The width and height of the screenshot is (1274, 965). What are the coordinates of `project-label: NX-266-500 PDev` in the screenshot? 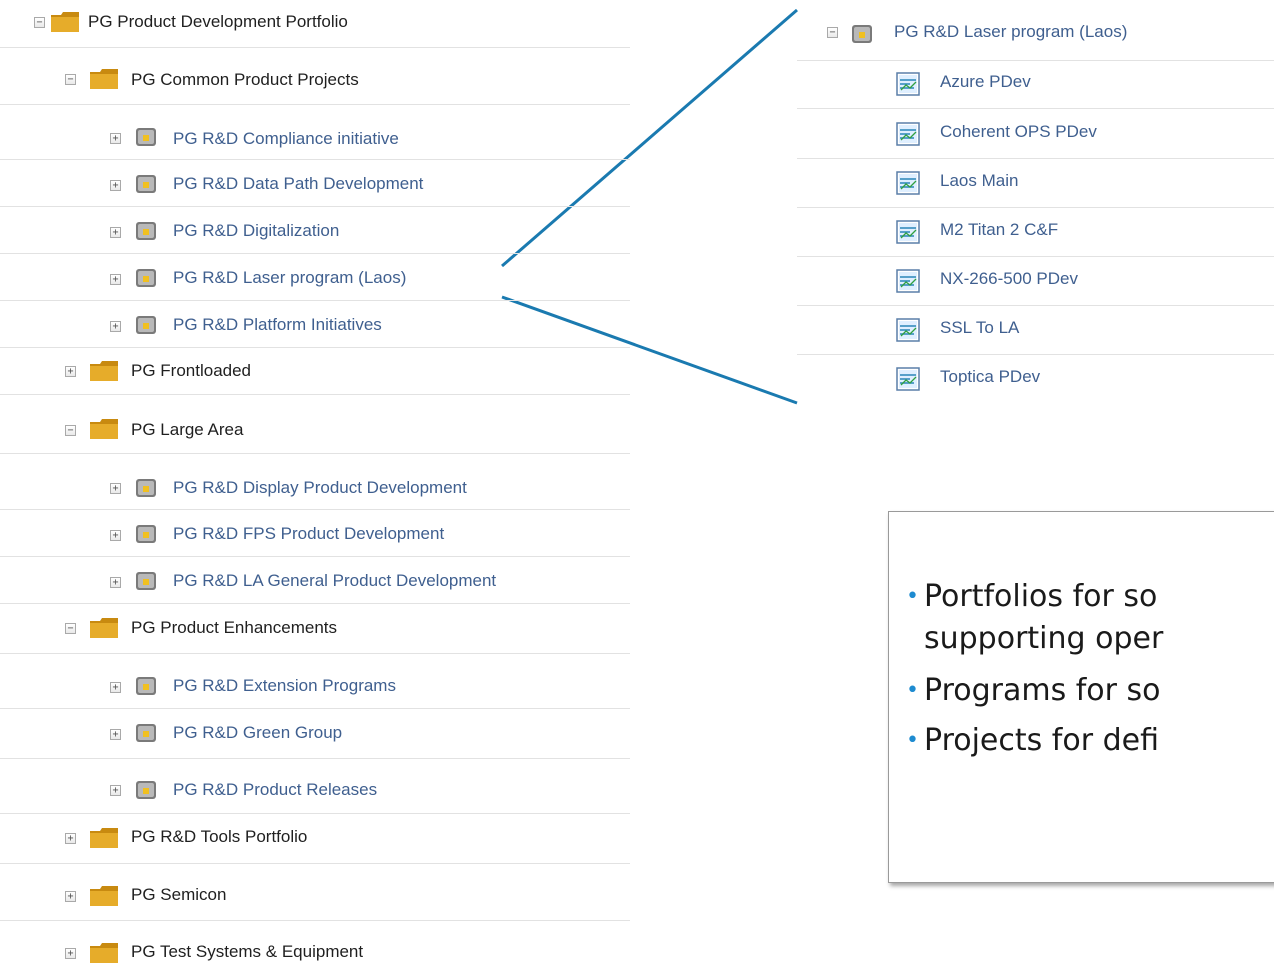 It's located at (1009, 279).